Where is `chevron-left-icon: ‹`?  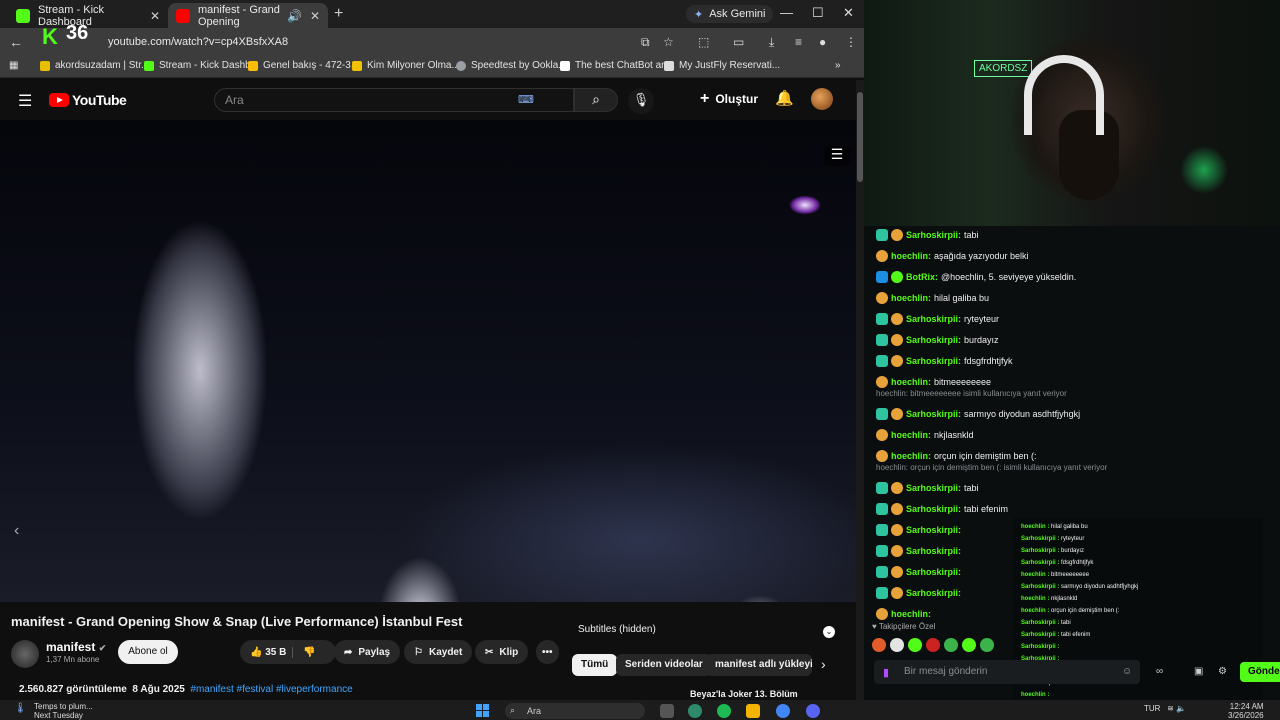
chevron-left-icon: ‹ is located at coordinates (16, 531).